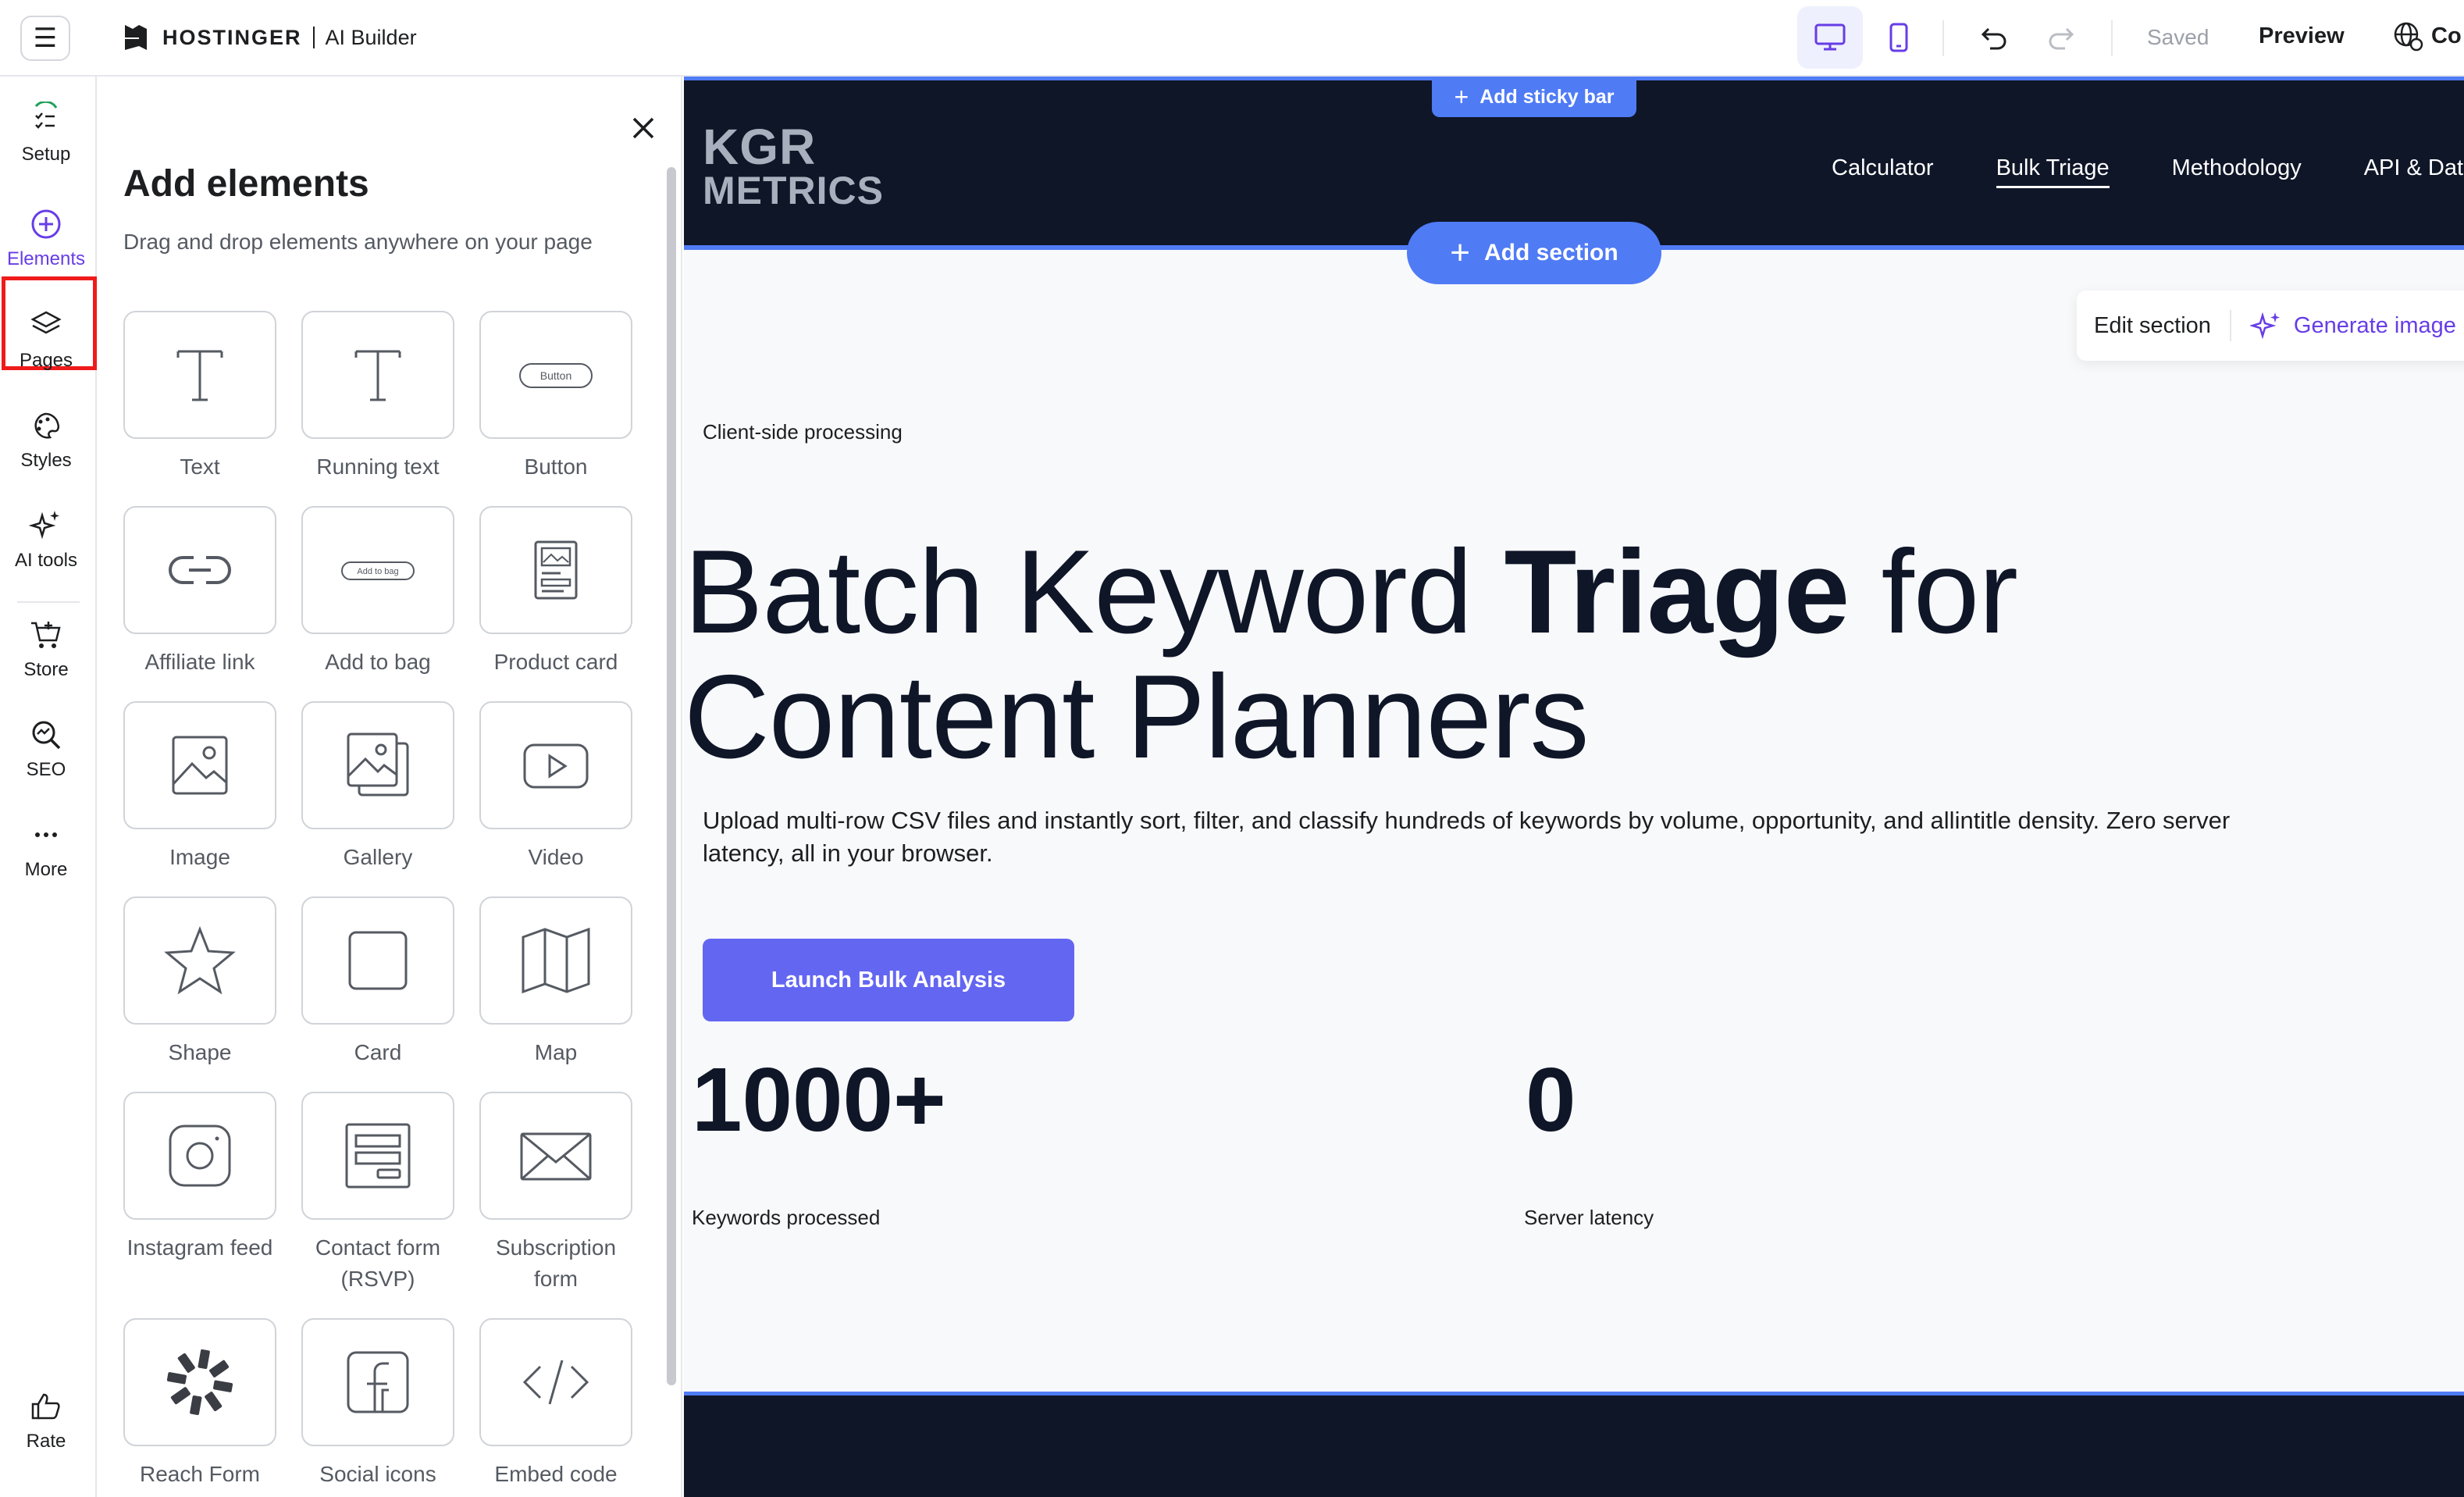 This screenshot has width=2464, height=1497. What do you see at coordinates (46, 749) in the screenshot?
I see `rail-item-seo: SEO` at bounding box center [46, 749].